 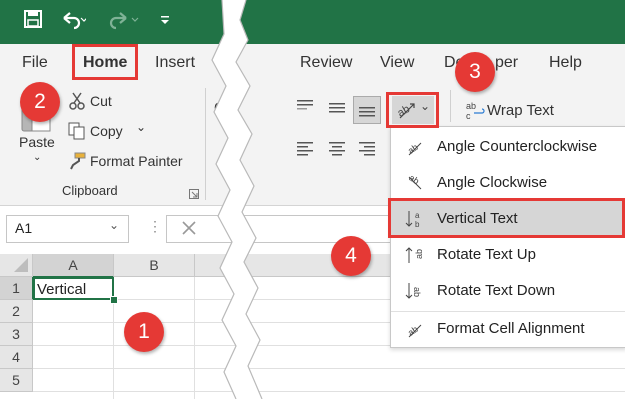 I want to click on step-badge-2: 2, so click(x=40, y=102).